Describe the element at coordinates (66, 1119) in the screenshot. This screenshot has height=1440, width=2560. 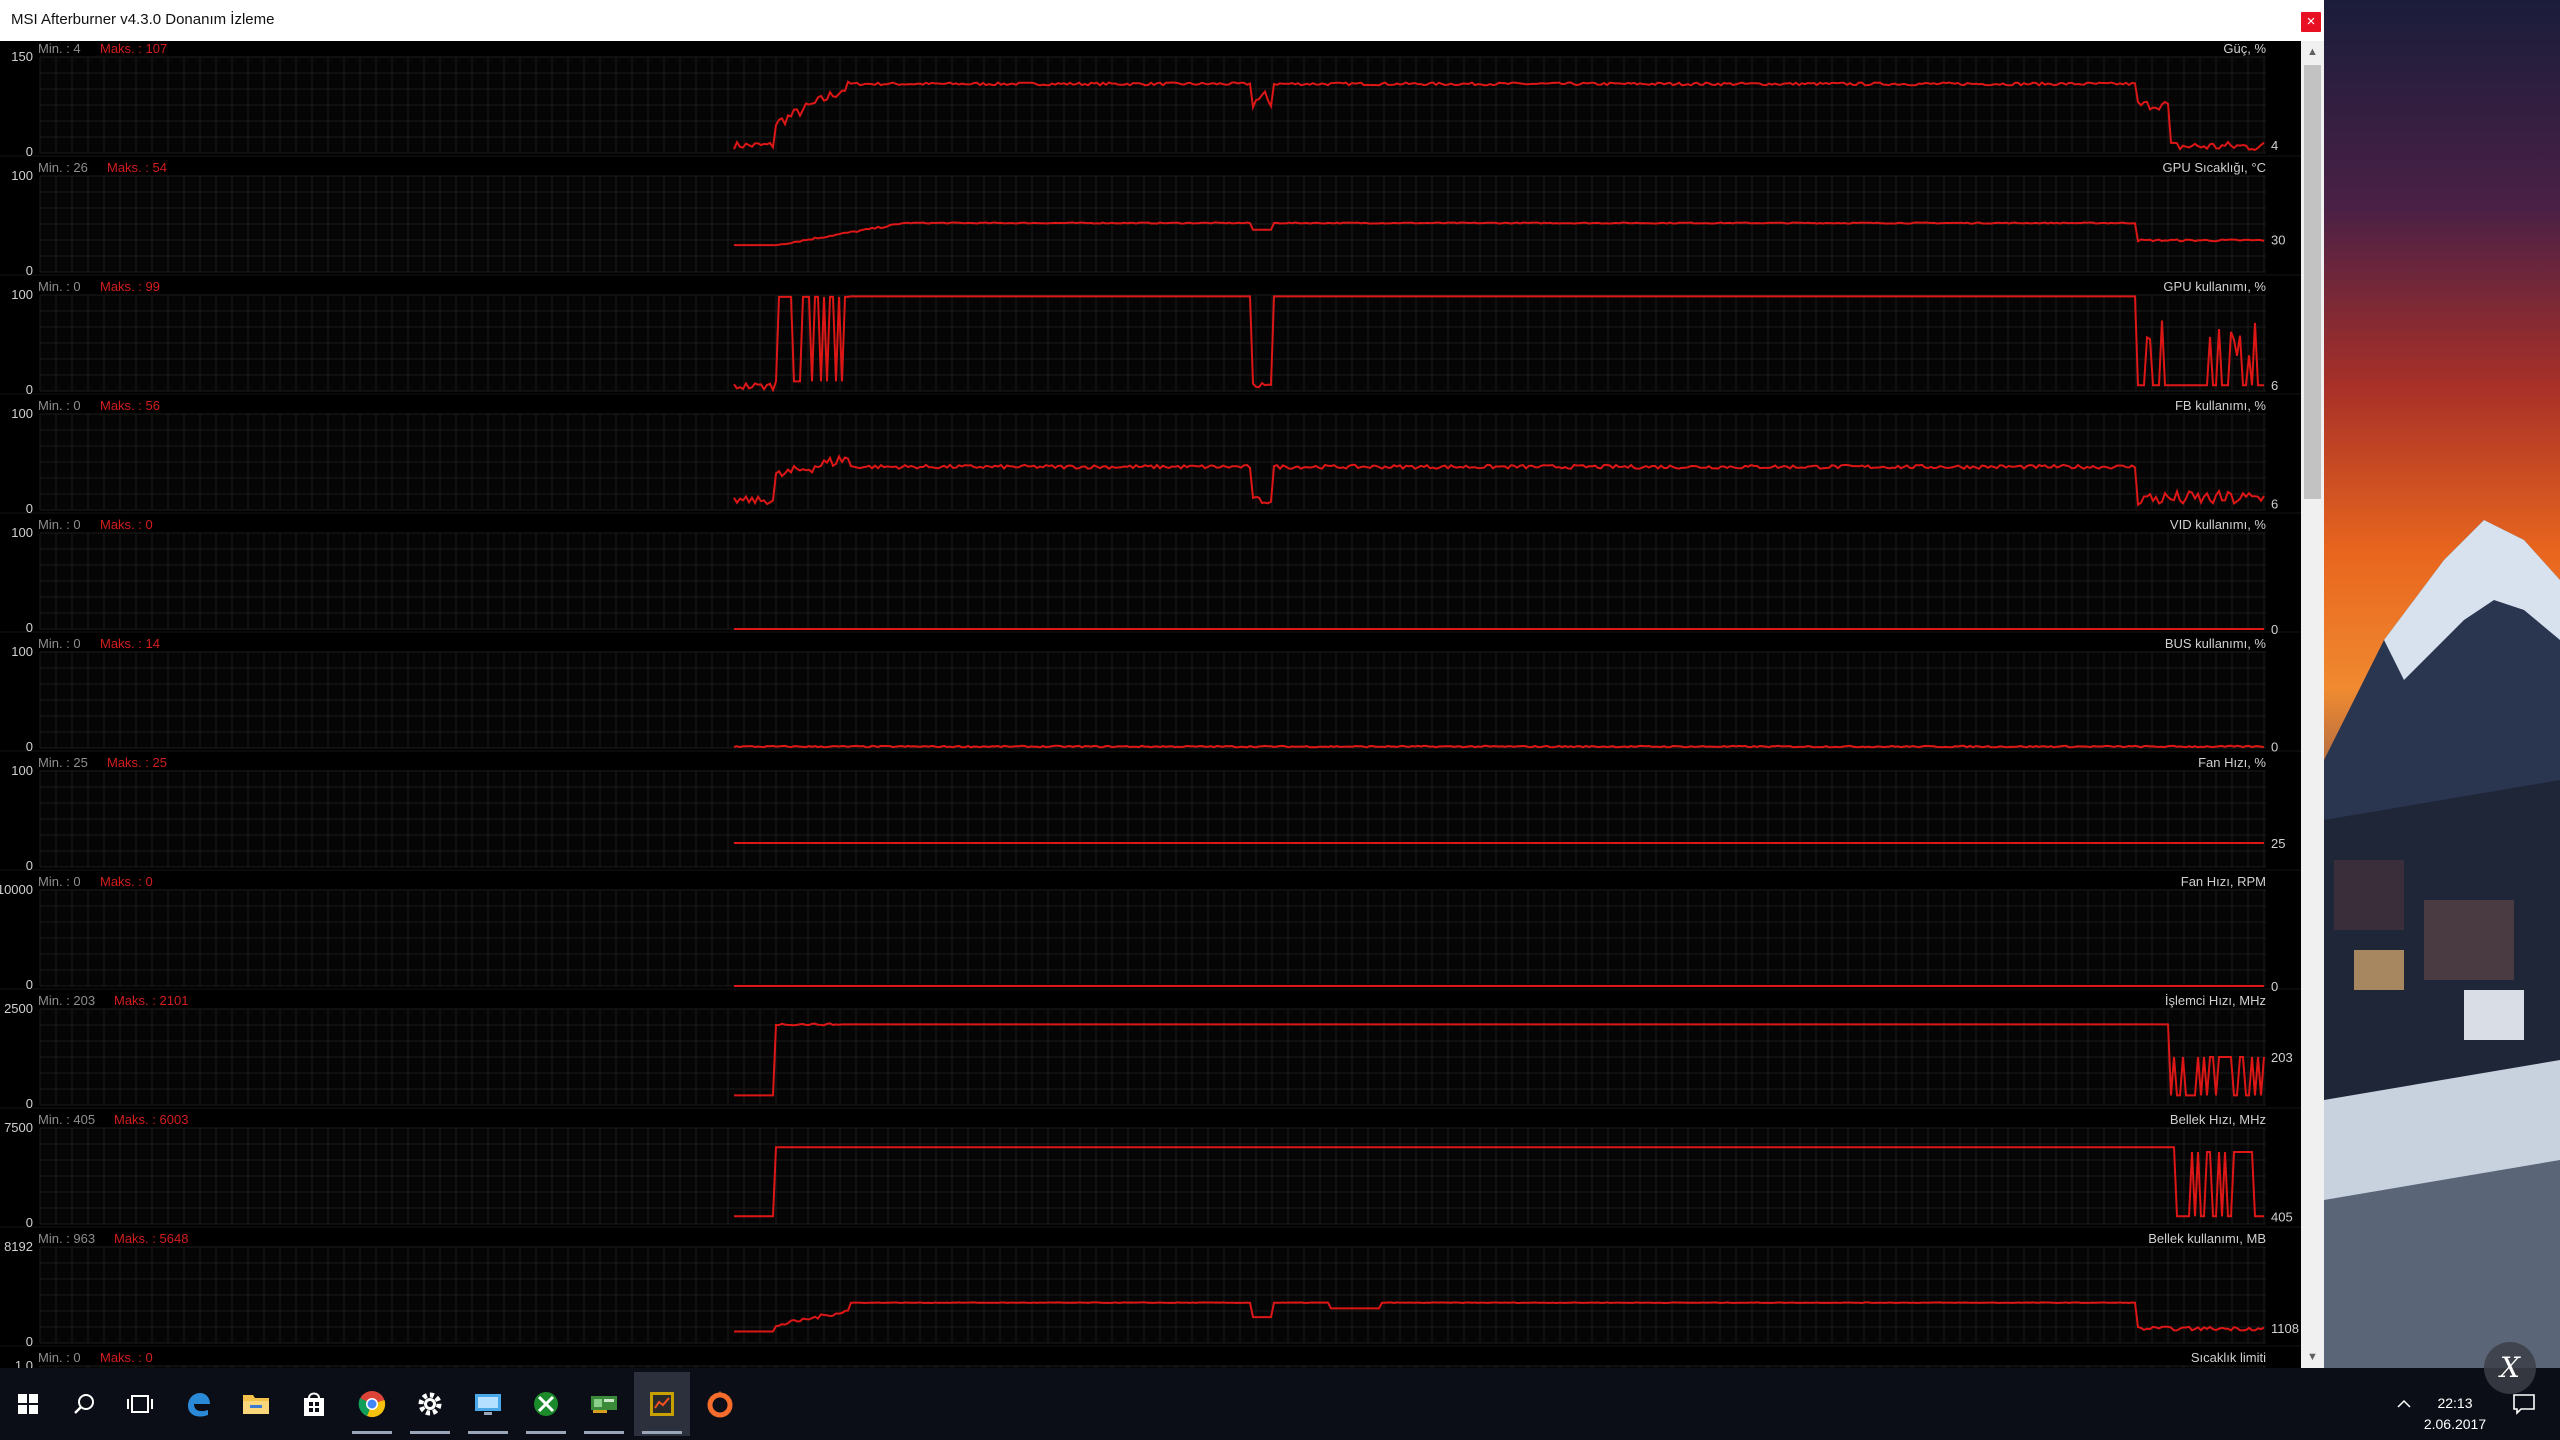
I see `graph-min-label: Min. : 405` at that location.